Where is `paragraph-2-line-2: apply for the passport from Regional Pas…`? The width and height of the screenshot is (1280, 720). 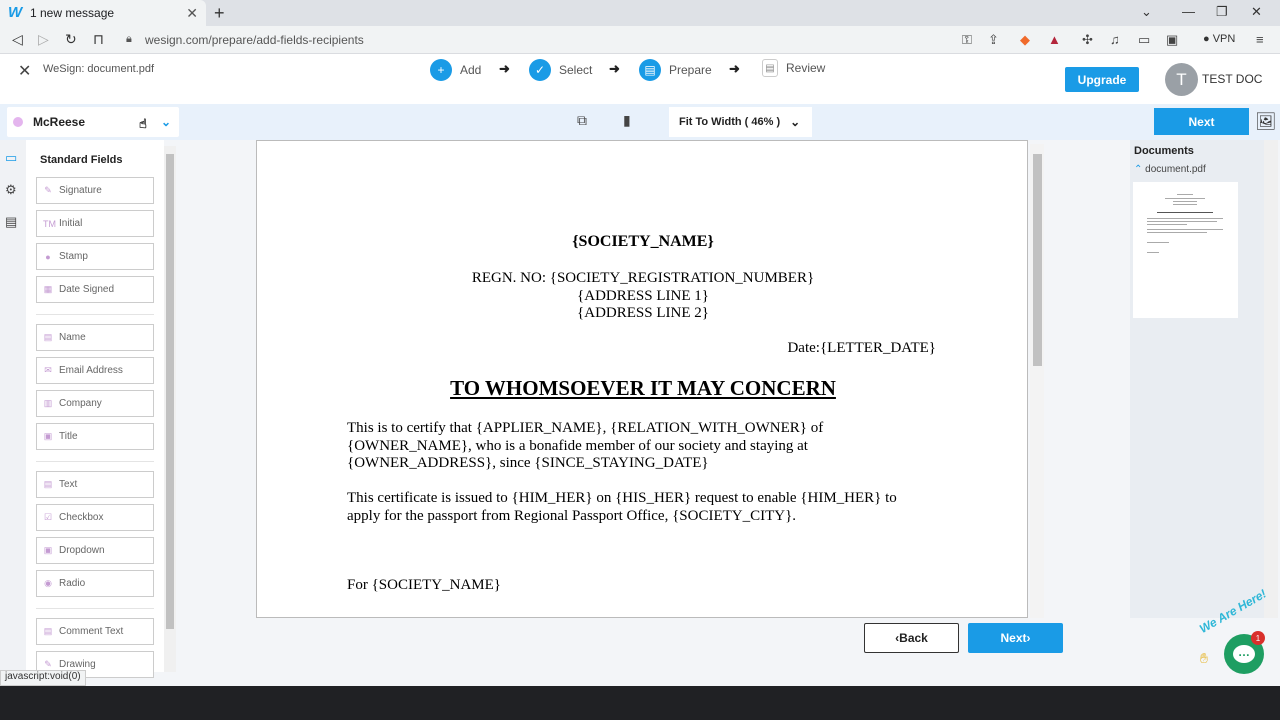
paragraph-2-line-2: apply for the passport from Regional Pas… is located at coordinates (572, 516).